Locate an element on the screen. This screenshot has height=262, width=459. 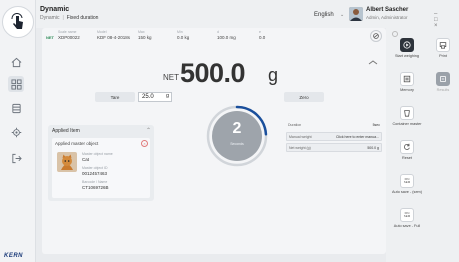
net-label: NET is located at coordinates (171, 77).